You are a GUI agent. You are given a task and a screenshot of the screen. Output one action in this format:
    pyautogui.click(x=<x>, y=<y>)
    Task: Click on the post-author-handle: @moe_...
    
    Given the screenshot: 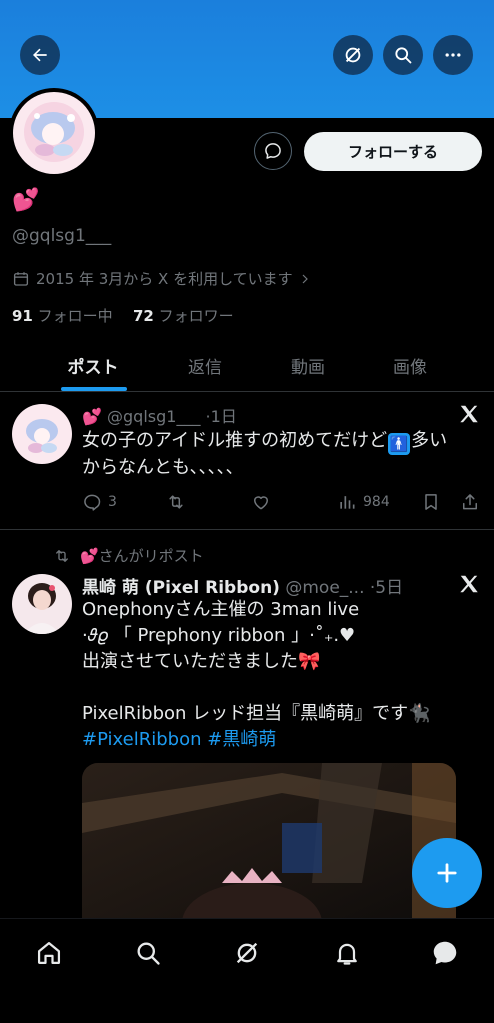 What is the action you would take?
    pyautogui.click(x=324, y=588)
    